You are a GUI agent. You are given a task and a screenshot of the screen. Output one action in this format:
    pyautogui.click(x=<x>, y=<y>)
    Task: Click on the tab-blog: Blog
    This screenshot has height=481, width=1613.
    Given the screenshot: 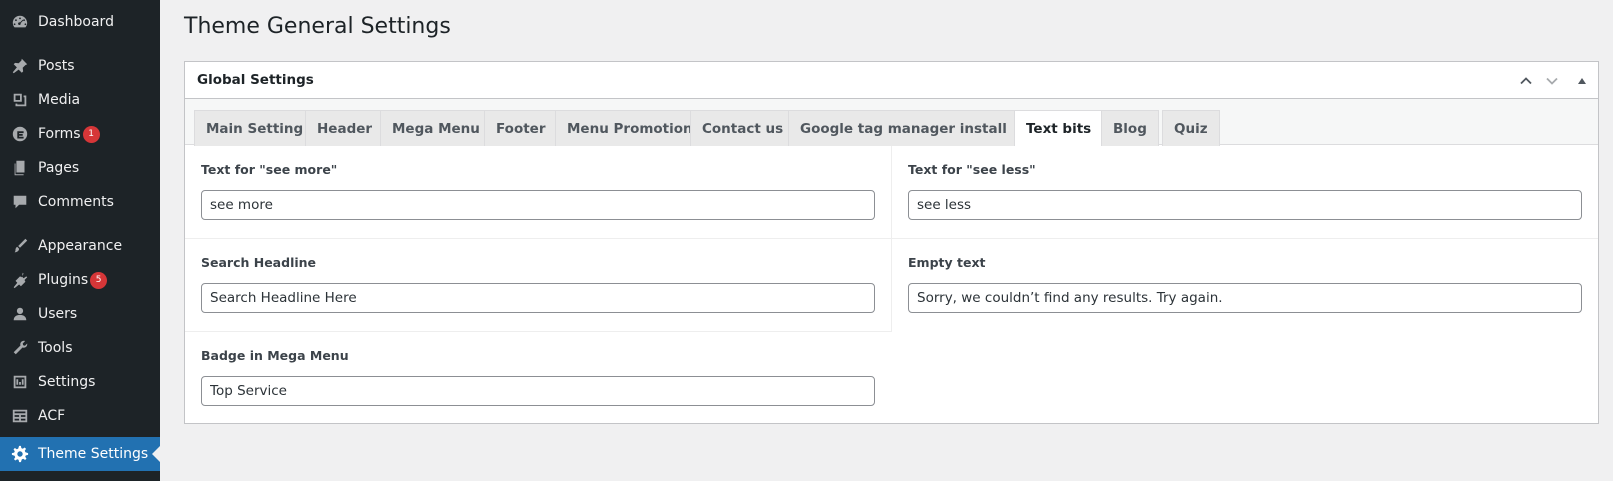 What is the action you would take?
    pyautogui.click(x=1130, y=128)
    